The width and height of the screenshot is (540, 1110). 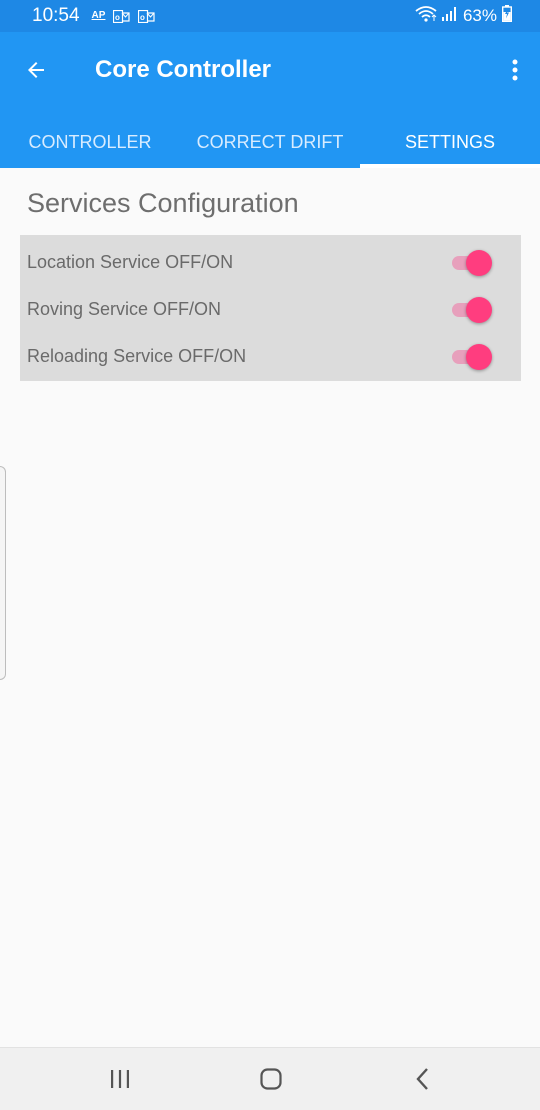 I want to click on arrow-back-icon, so click(x=36, y=70).